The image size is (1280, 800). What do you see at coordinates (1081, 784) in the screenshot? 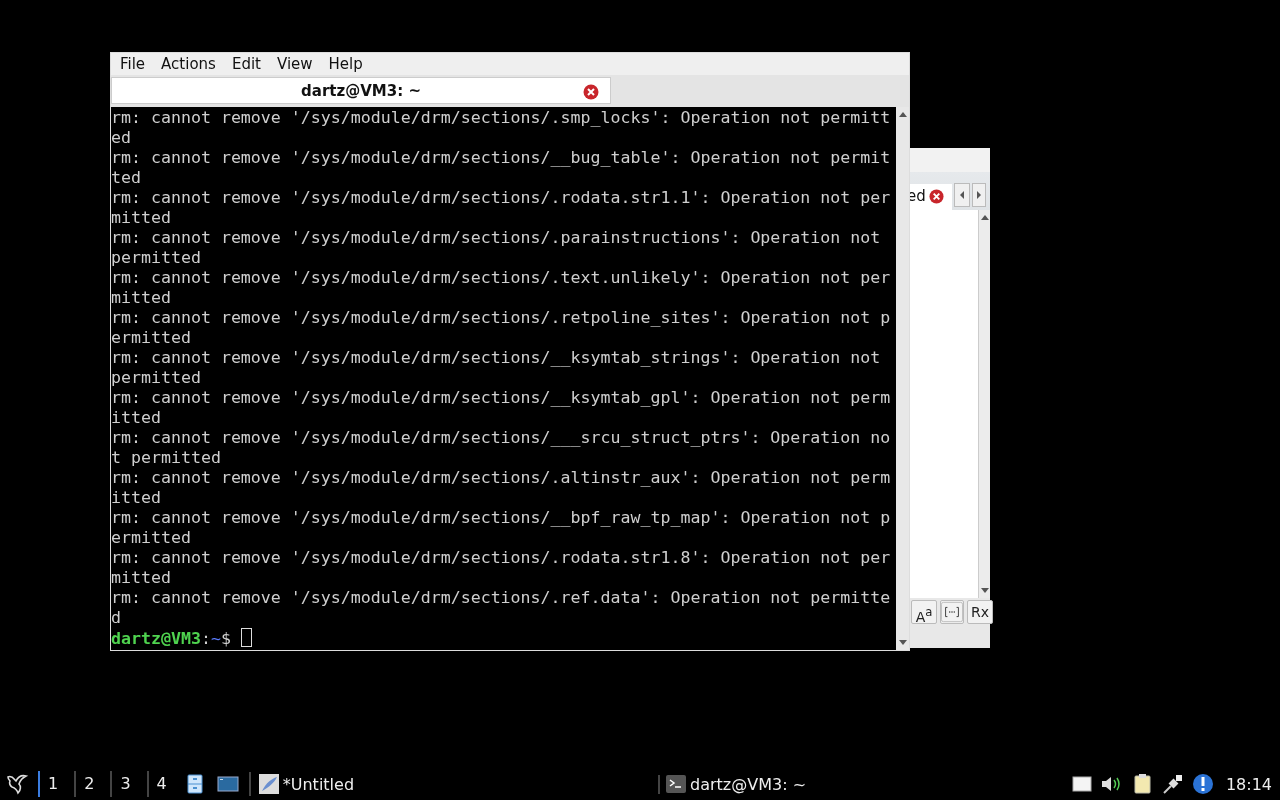
I see `drive-icon` at bounding box center [1081, 784].